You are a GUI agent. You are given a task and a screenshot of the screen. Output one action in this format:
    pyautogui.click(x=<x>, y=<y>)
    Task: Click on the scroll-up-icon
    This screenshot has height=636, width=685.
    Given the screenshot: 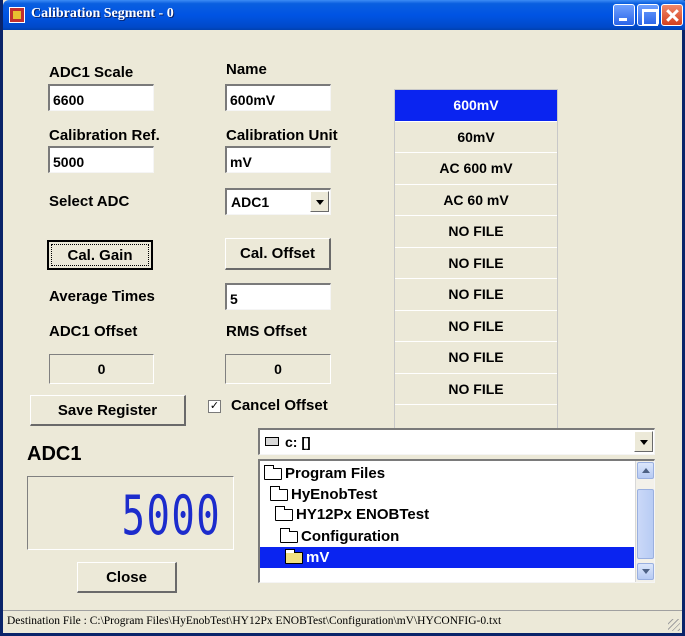 What is the action you would take?
    pyautogui.click(x=645, y=470)
    